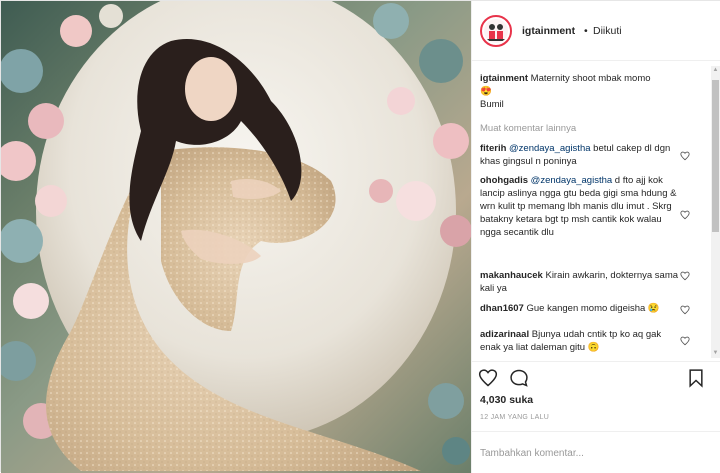 This screenshot has width=720, height=473. Describe the element at coordinates (580, 453) in the screenshot. I see `comment-input` at that location.